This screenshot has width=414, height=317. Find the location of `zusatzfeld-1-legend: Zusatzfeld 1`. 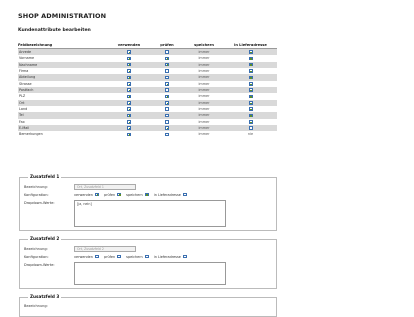

zusatzfeld-1-legend: Zusatzfeld 1 is located at coordinates (45, 176).